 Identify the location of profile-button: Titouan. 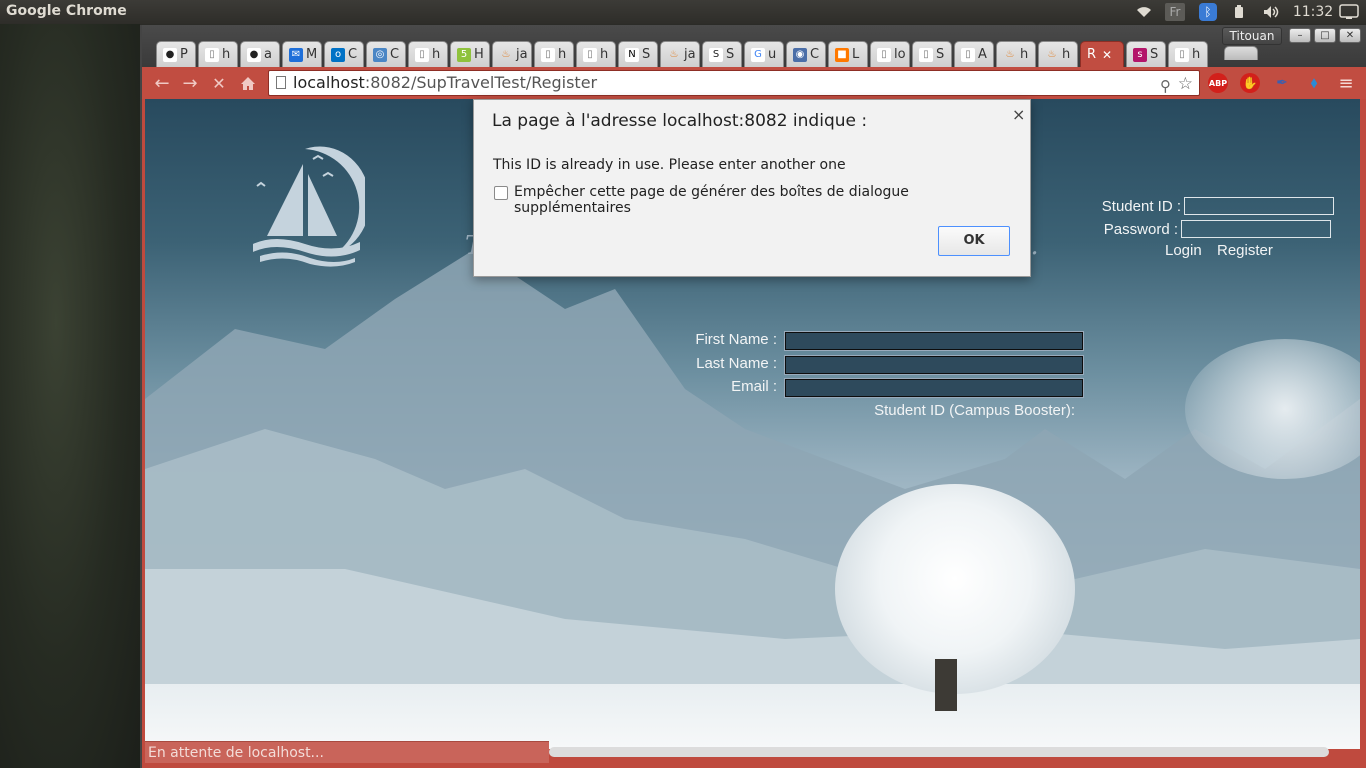
(1252, 36).